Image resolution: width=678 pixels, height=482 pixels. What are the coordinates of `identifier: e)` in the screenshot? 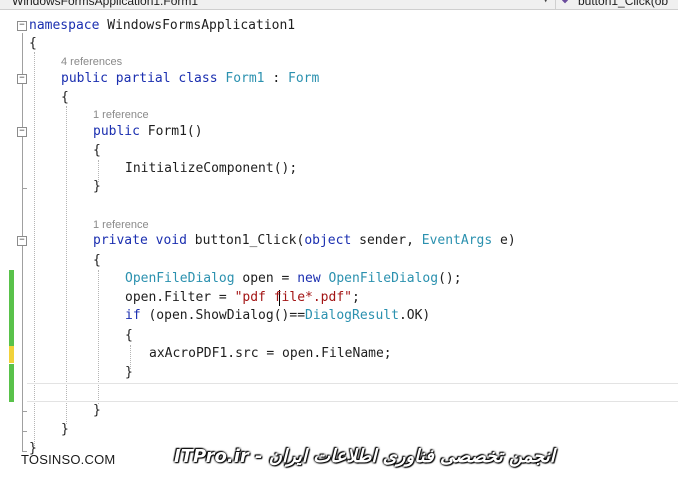 It's located at (504, 240).